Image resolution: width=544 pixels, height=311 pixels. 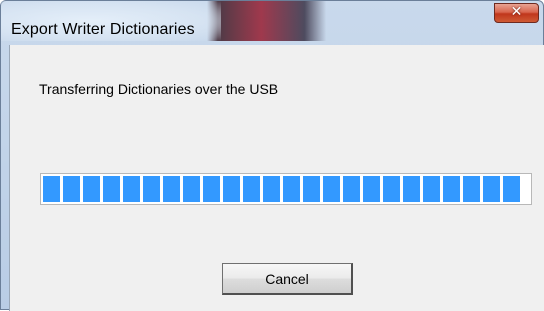 What do you see at coordinates (272, 21) in the screenshot?
I see `title-bar: Export Writer Dictionaries ✕` at bounding box center [272, 21].